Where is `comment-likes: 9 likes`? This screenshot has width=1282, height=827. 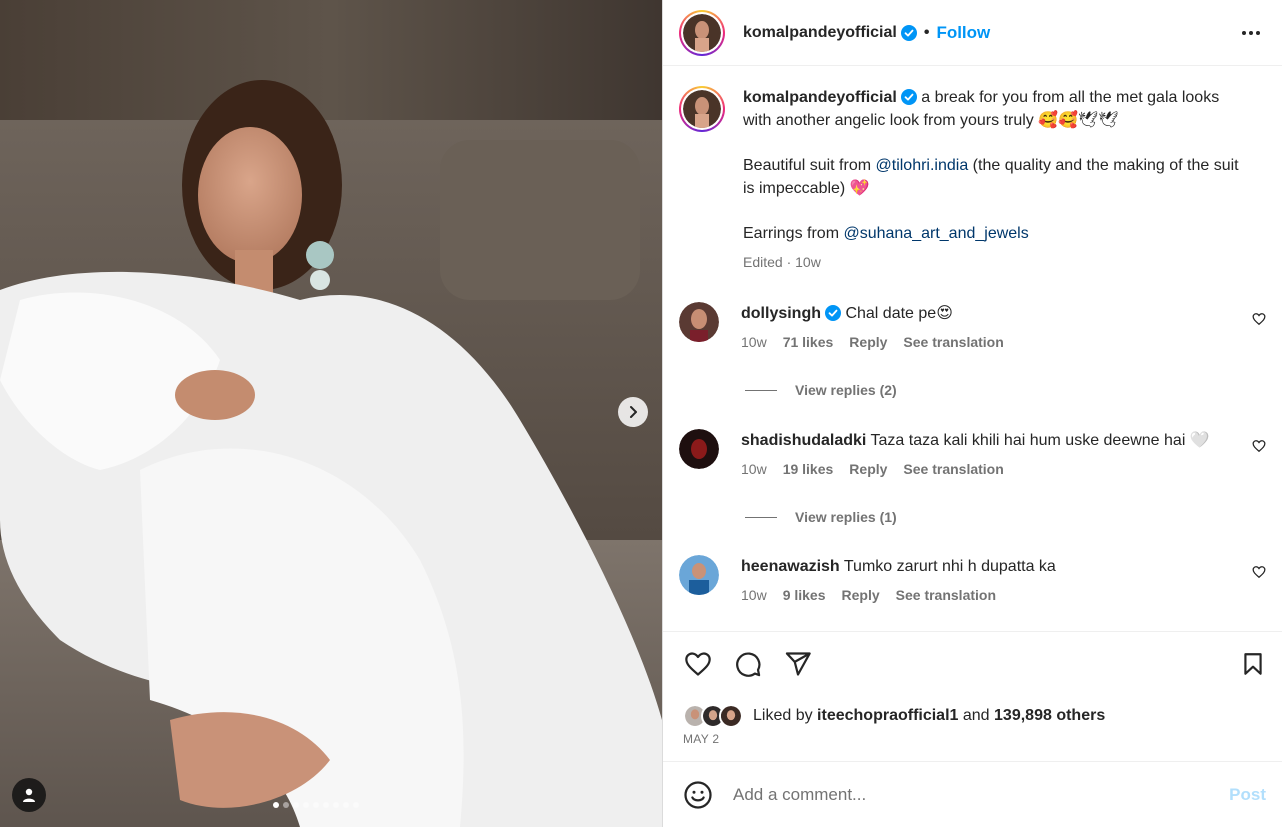 comment-likes: 9 likes is located at coordinates (804, 595).